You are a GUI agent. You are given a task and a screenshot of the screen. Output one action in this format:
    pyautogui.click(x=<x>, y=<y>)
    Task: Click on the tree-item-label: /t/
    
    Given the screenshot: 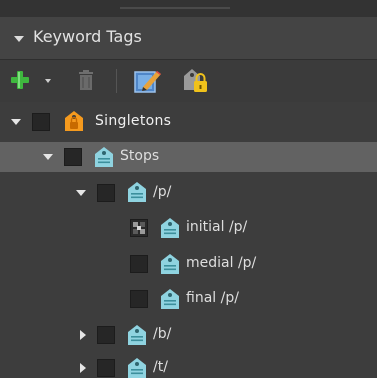 What is the action you would take?
    pyautogui.click(x=160, y=367)
    